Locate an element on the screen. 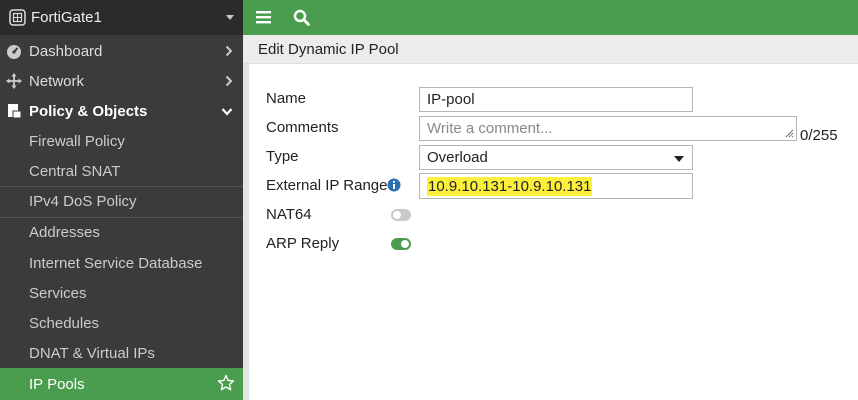 The width and height of the screenshot is (858, 400). sidebar-subitem-schedules: Schedules is located at coordinates (121, 323).